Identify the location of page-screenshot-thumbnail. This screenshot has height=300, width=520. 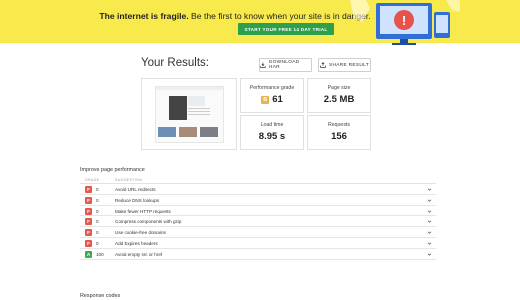
(189, 114).